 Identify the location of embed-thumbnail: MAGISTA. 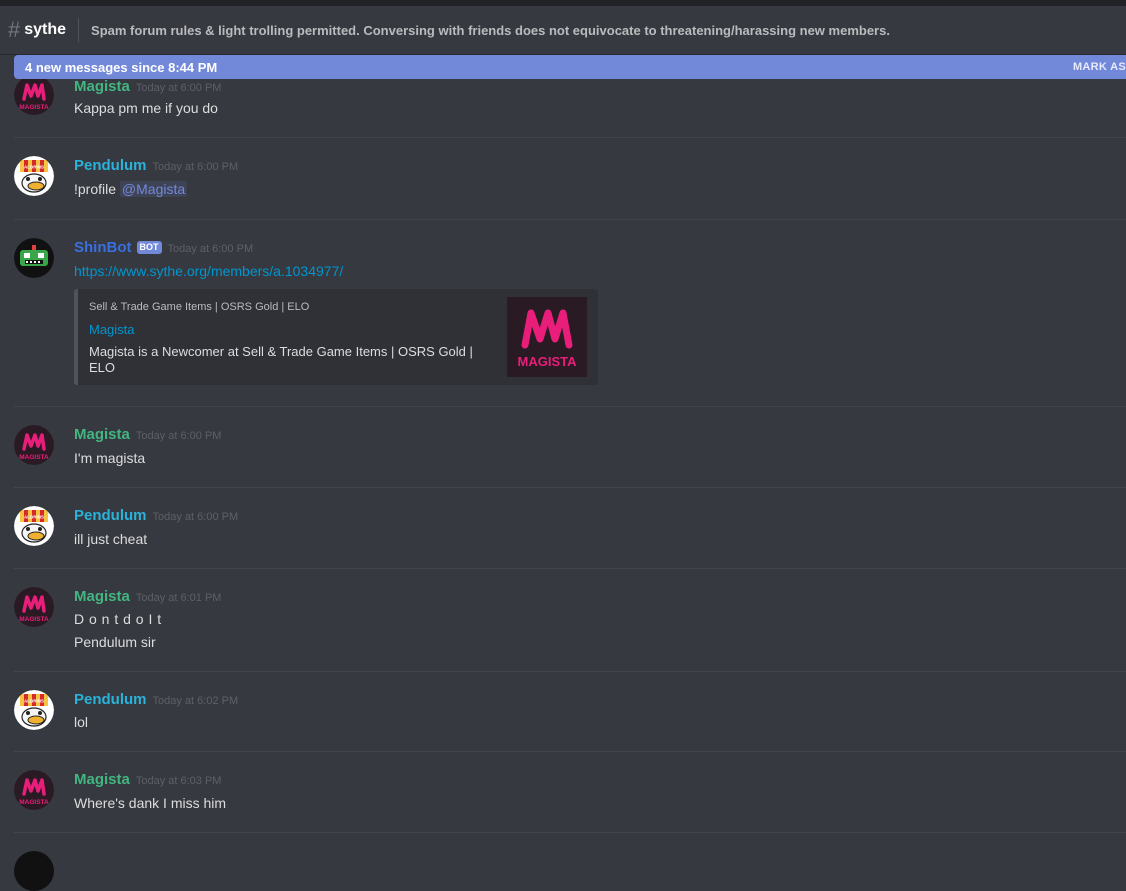
(547, 337).